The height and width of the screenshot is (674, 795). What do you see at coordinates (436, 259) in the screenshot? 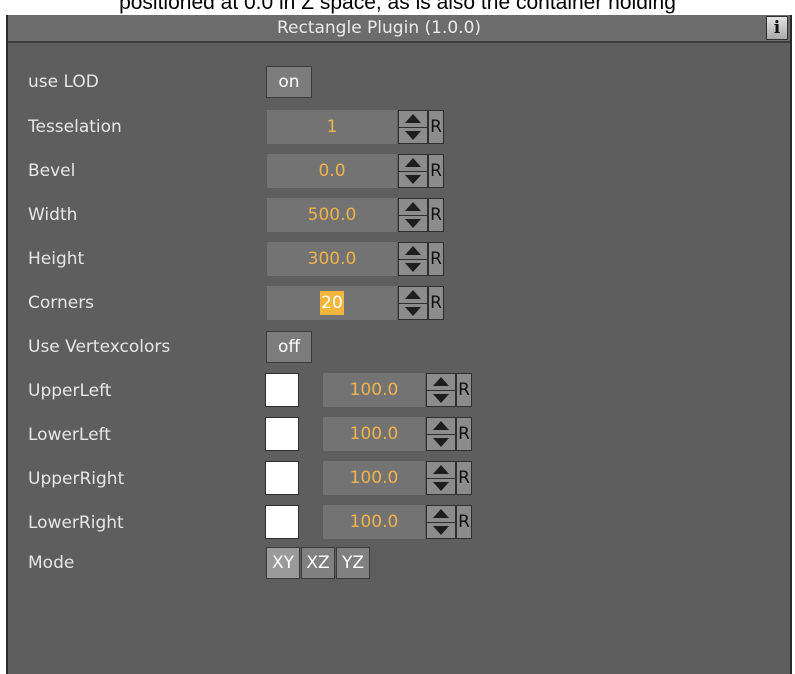
I see `height-reset-button: R` at bounding box center [436, 259].